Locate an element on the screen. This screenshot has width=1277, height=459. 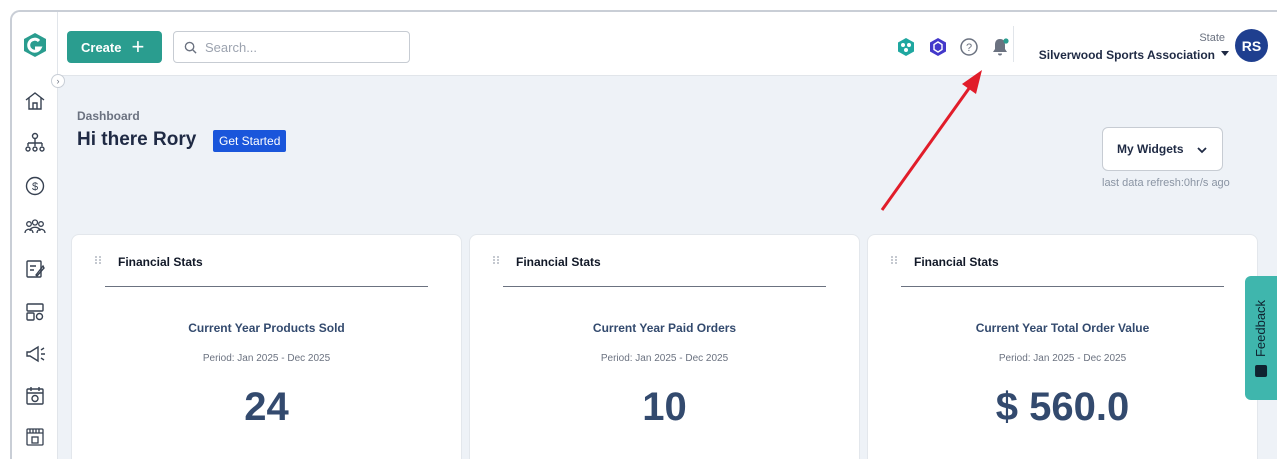
search-input is located at coordinates (300, 47).